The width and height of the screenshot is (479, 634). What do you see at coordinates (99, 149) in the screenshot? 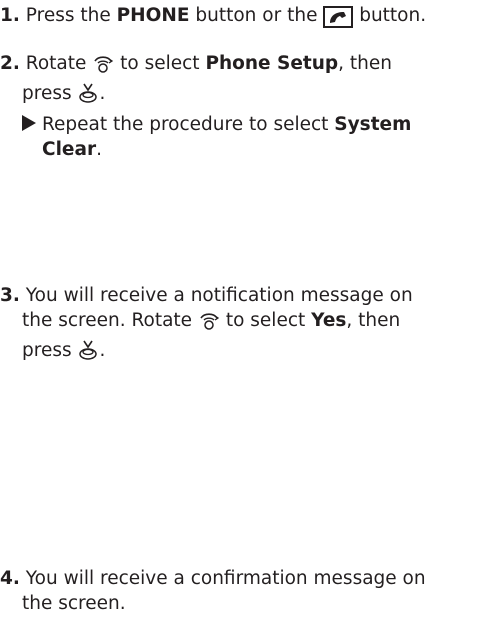
I see `sub-step-text: .` at bounding box center [99, 149].